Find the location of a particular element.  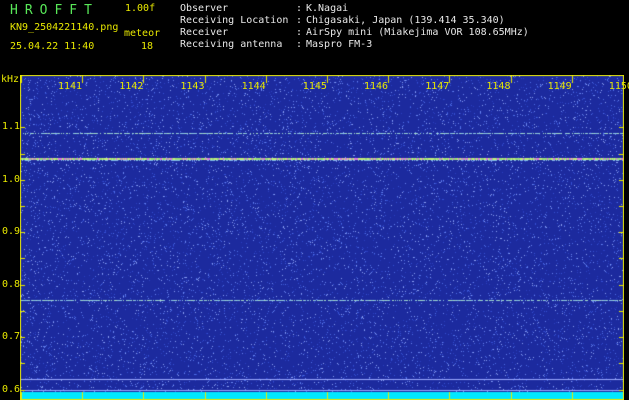

x-tick-label: 1149 is located at coordinates (559, 86).